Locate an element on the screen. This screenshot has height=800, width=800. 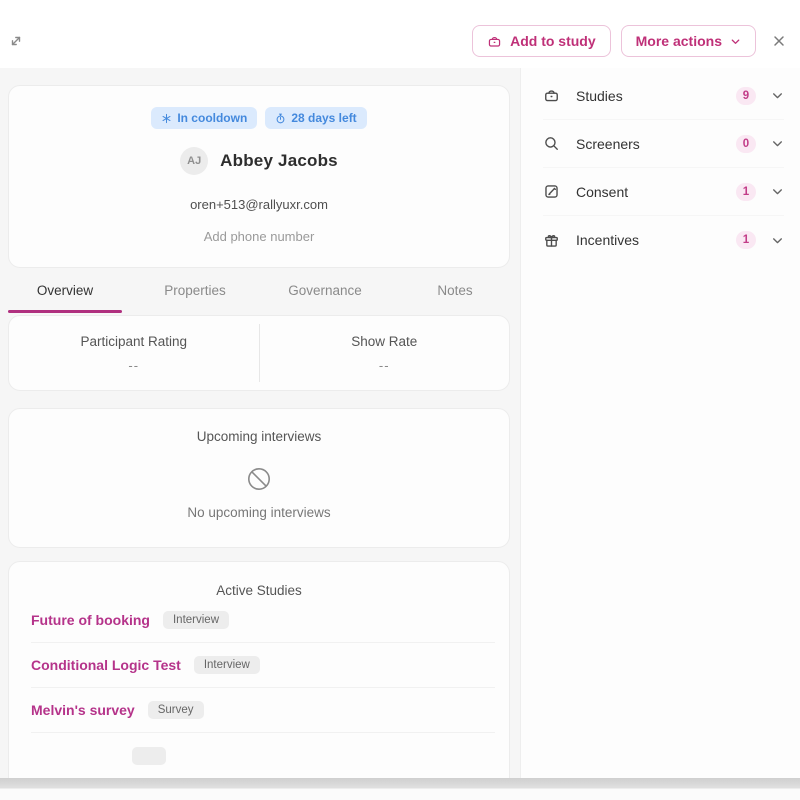
profile-card: In cooldown 28 days left AJ Abbey Jacobs is located at coordinates (259, 176).